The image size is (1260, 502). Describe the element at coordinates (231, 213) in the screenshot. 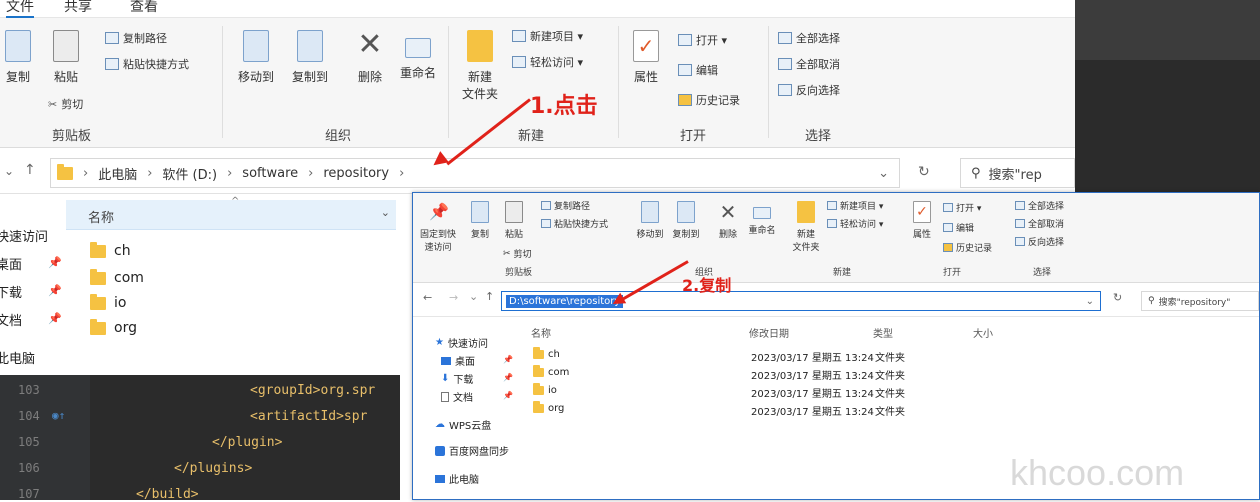

I see `column-header-name: 名称 ^ ⌄` at that location.